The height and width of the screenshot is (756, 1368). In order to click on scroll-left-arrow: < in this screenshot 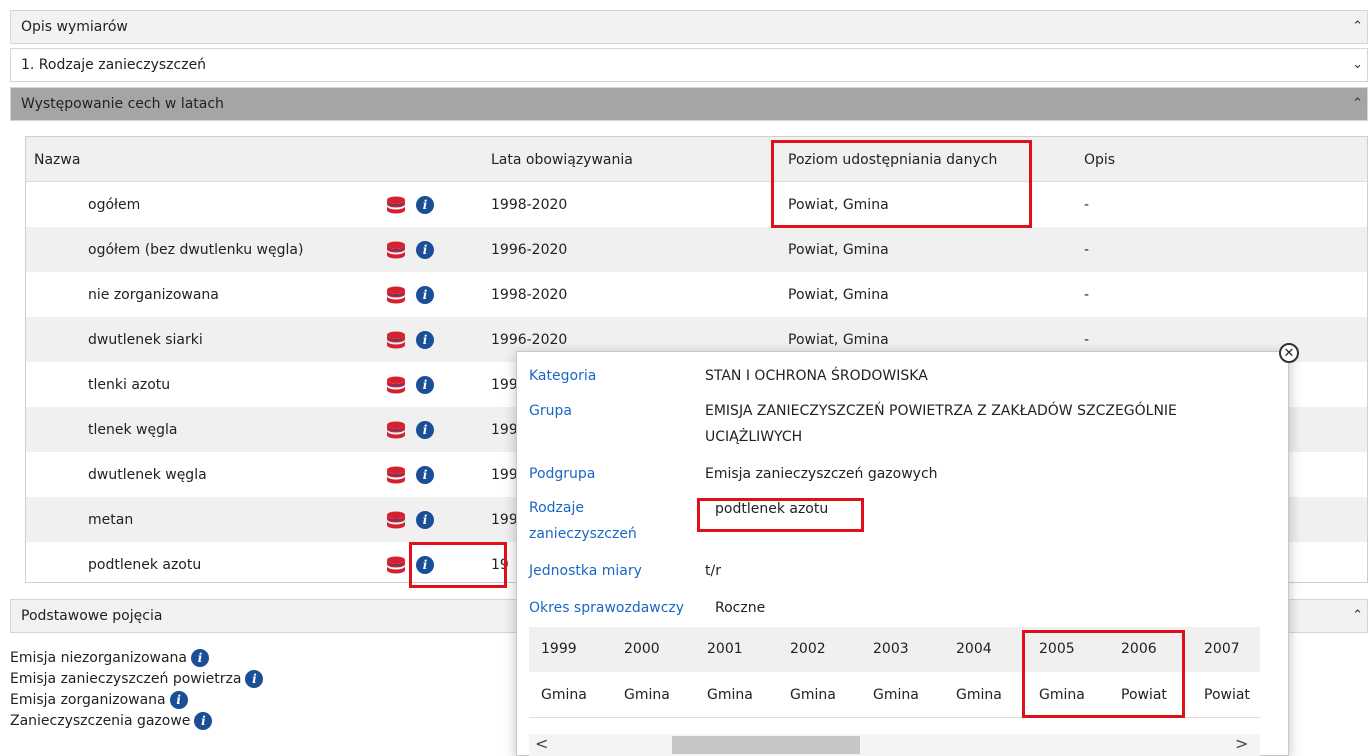, I will do `click(541, 743)`.